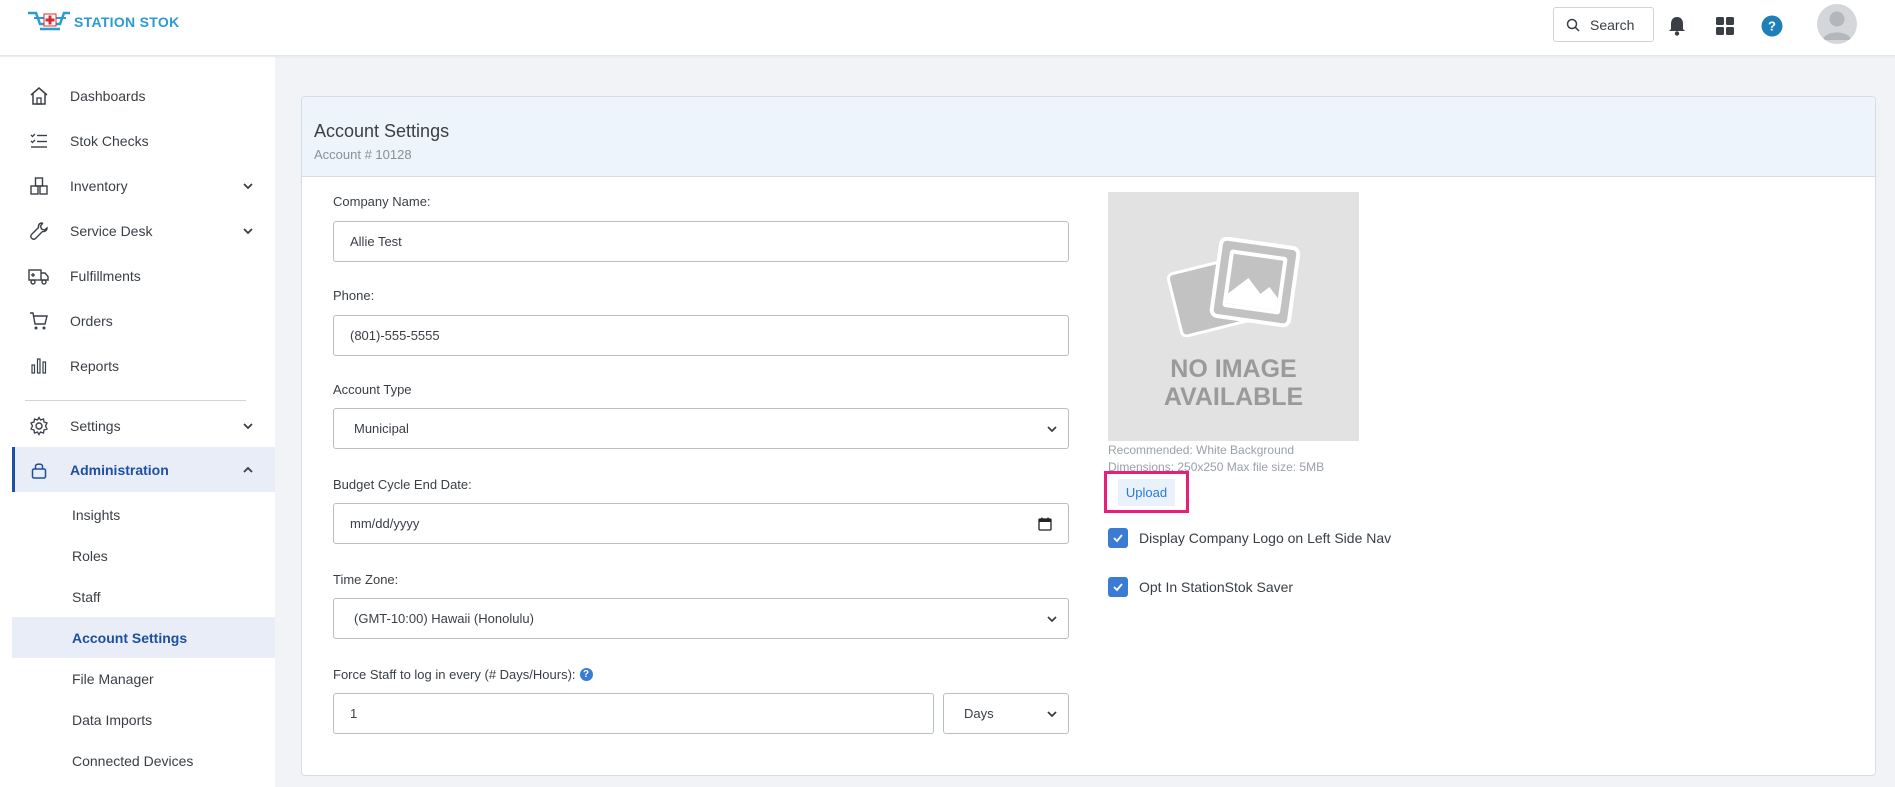 This screenshot has width=1895, height=787. What do you see at coordinates (95, 365) in the screenshot?
I see `sidebar-item-label: Reports` at bounding box center [95, 365].